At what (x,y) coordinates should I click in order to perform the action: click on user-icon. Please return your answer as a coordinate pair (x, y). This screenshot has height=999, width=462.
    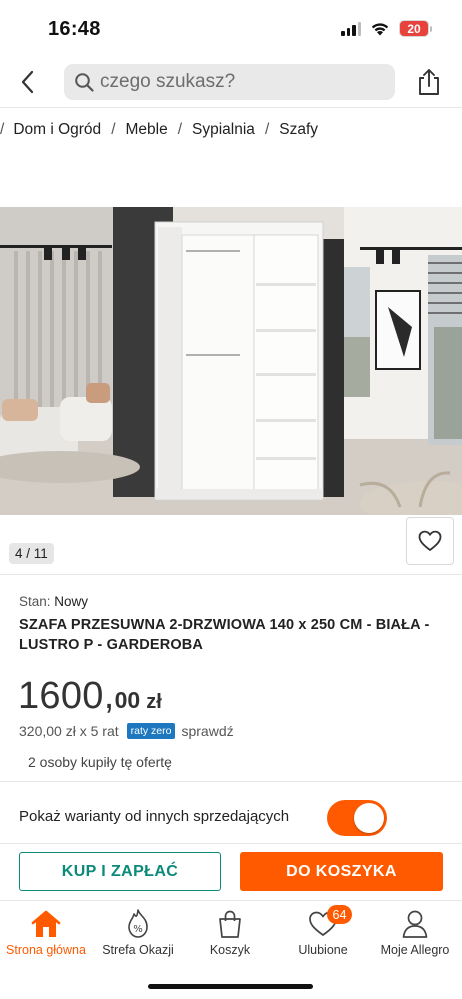
    Looking at the image, I should click on (415, 924).